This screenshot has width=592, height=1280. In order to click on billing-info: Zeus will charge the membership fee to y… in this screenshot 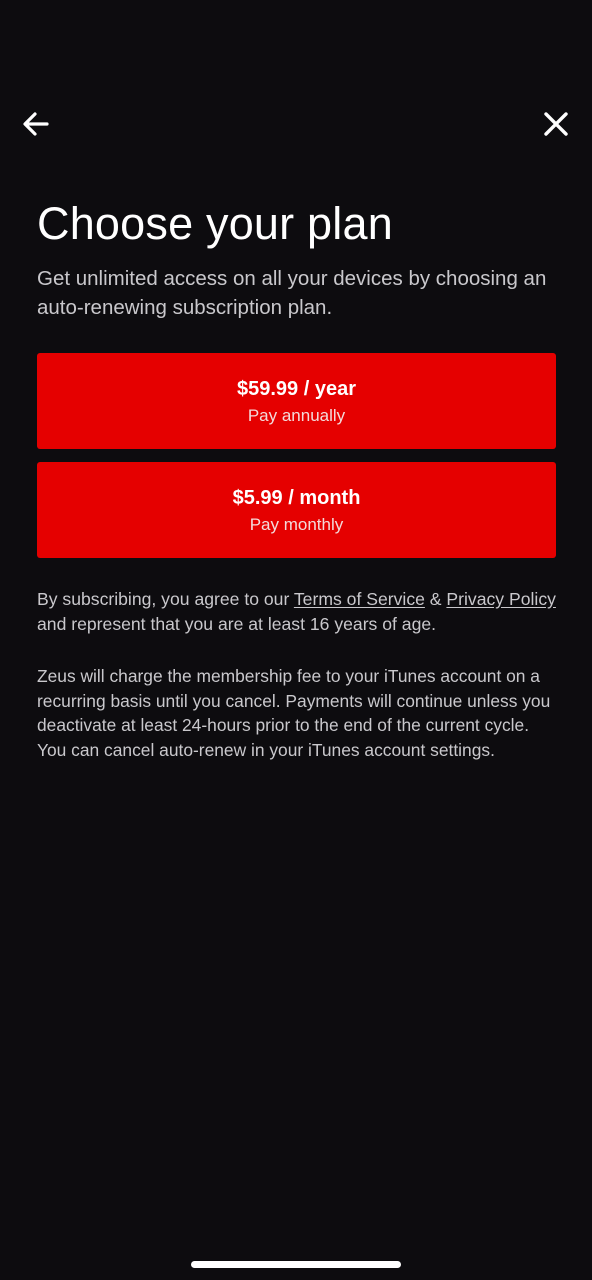, I will do `click(294, 713)`.